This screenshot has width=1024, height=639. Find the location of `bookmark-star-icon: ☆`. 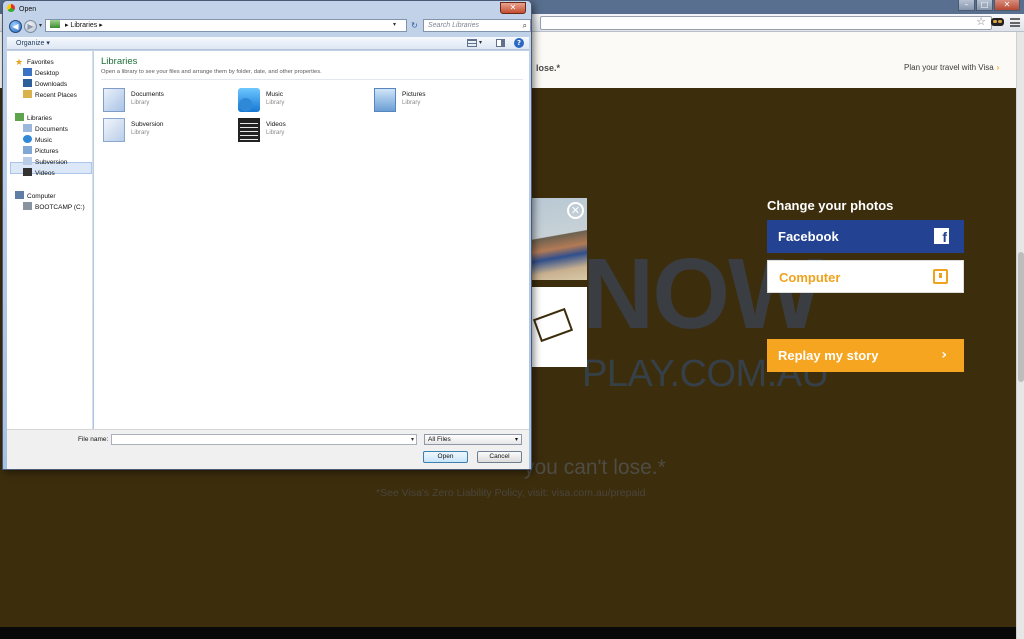

bookmark-star-icon: ☆ is located at coordinates (981, 22).